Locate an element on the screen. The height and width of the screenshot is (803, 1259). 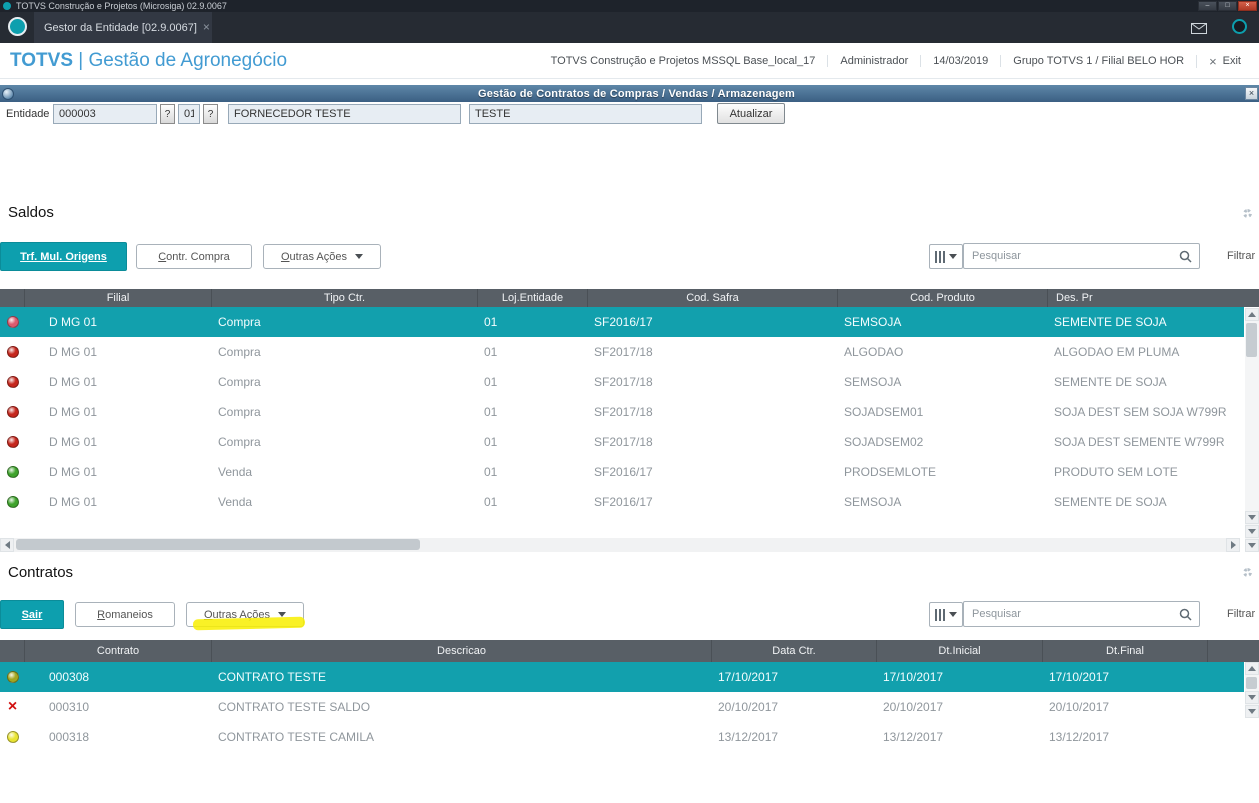
saldos-horizontal-scrollbar is located at coordinates (620, 545).